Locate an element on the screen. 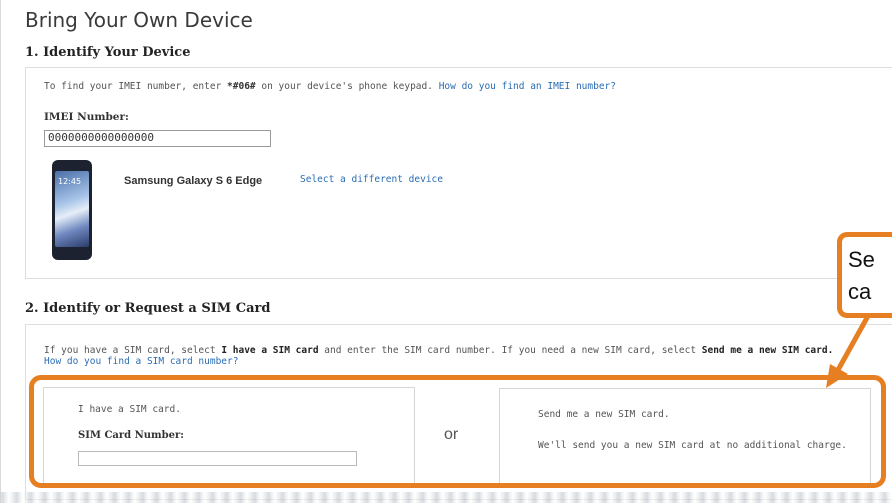  sim-instruction-bold2: Send me a new SIM card. is located at coordinates (767, 350).